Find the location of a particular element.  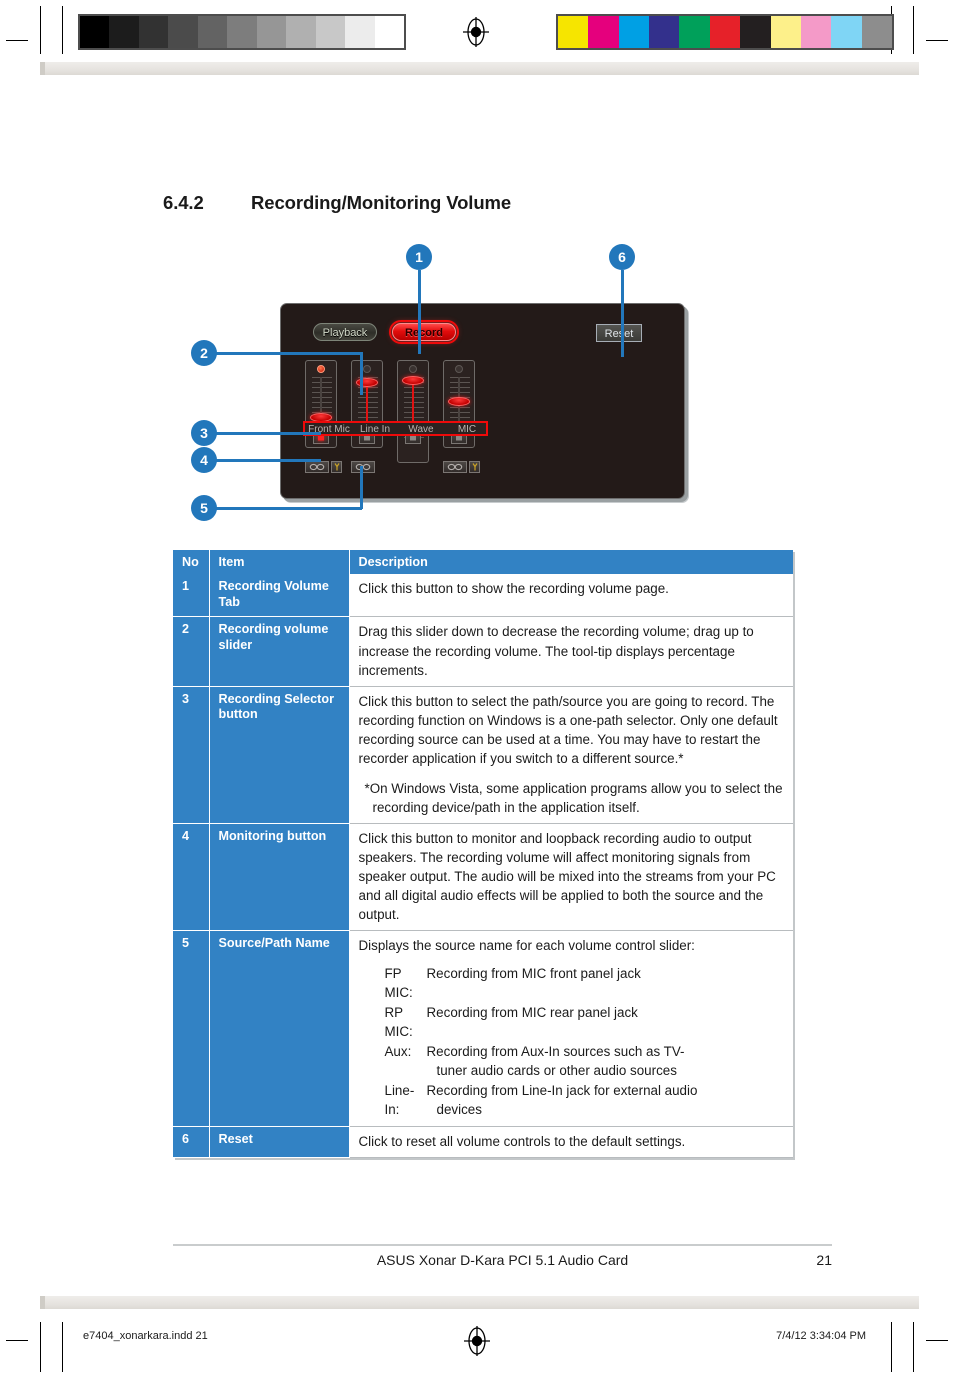

callout-5: 5 is located at coordinates (204, 508).